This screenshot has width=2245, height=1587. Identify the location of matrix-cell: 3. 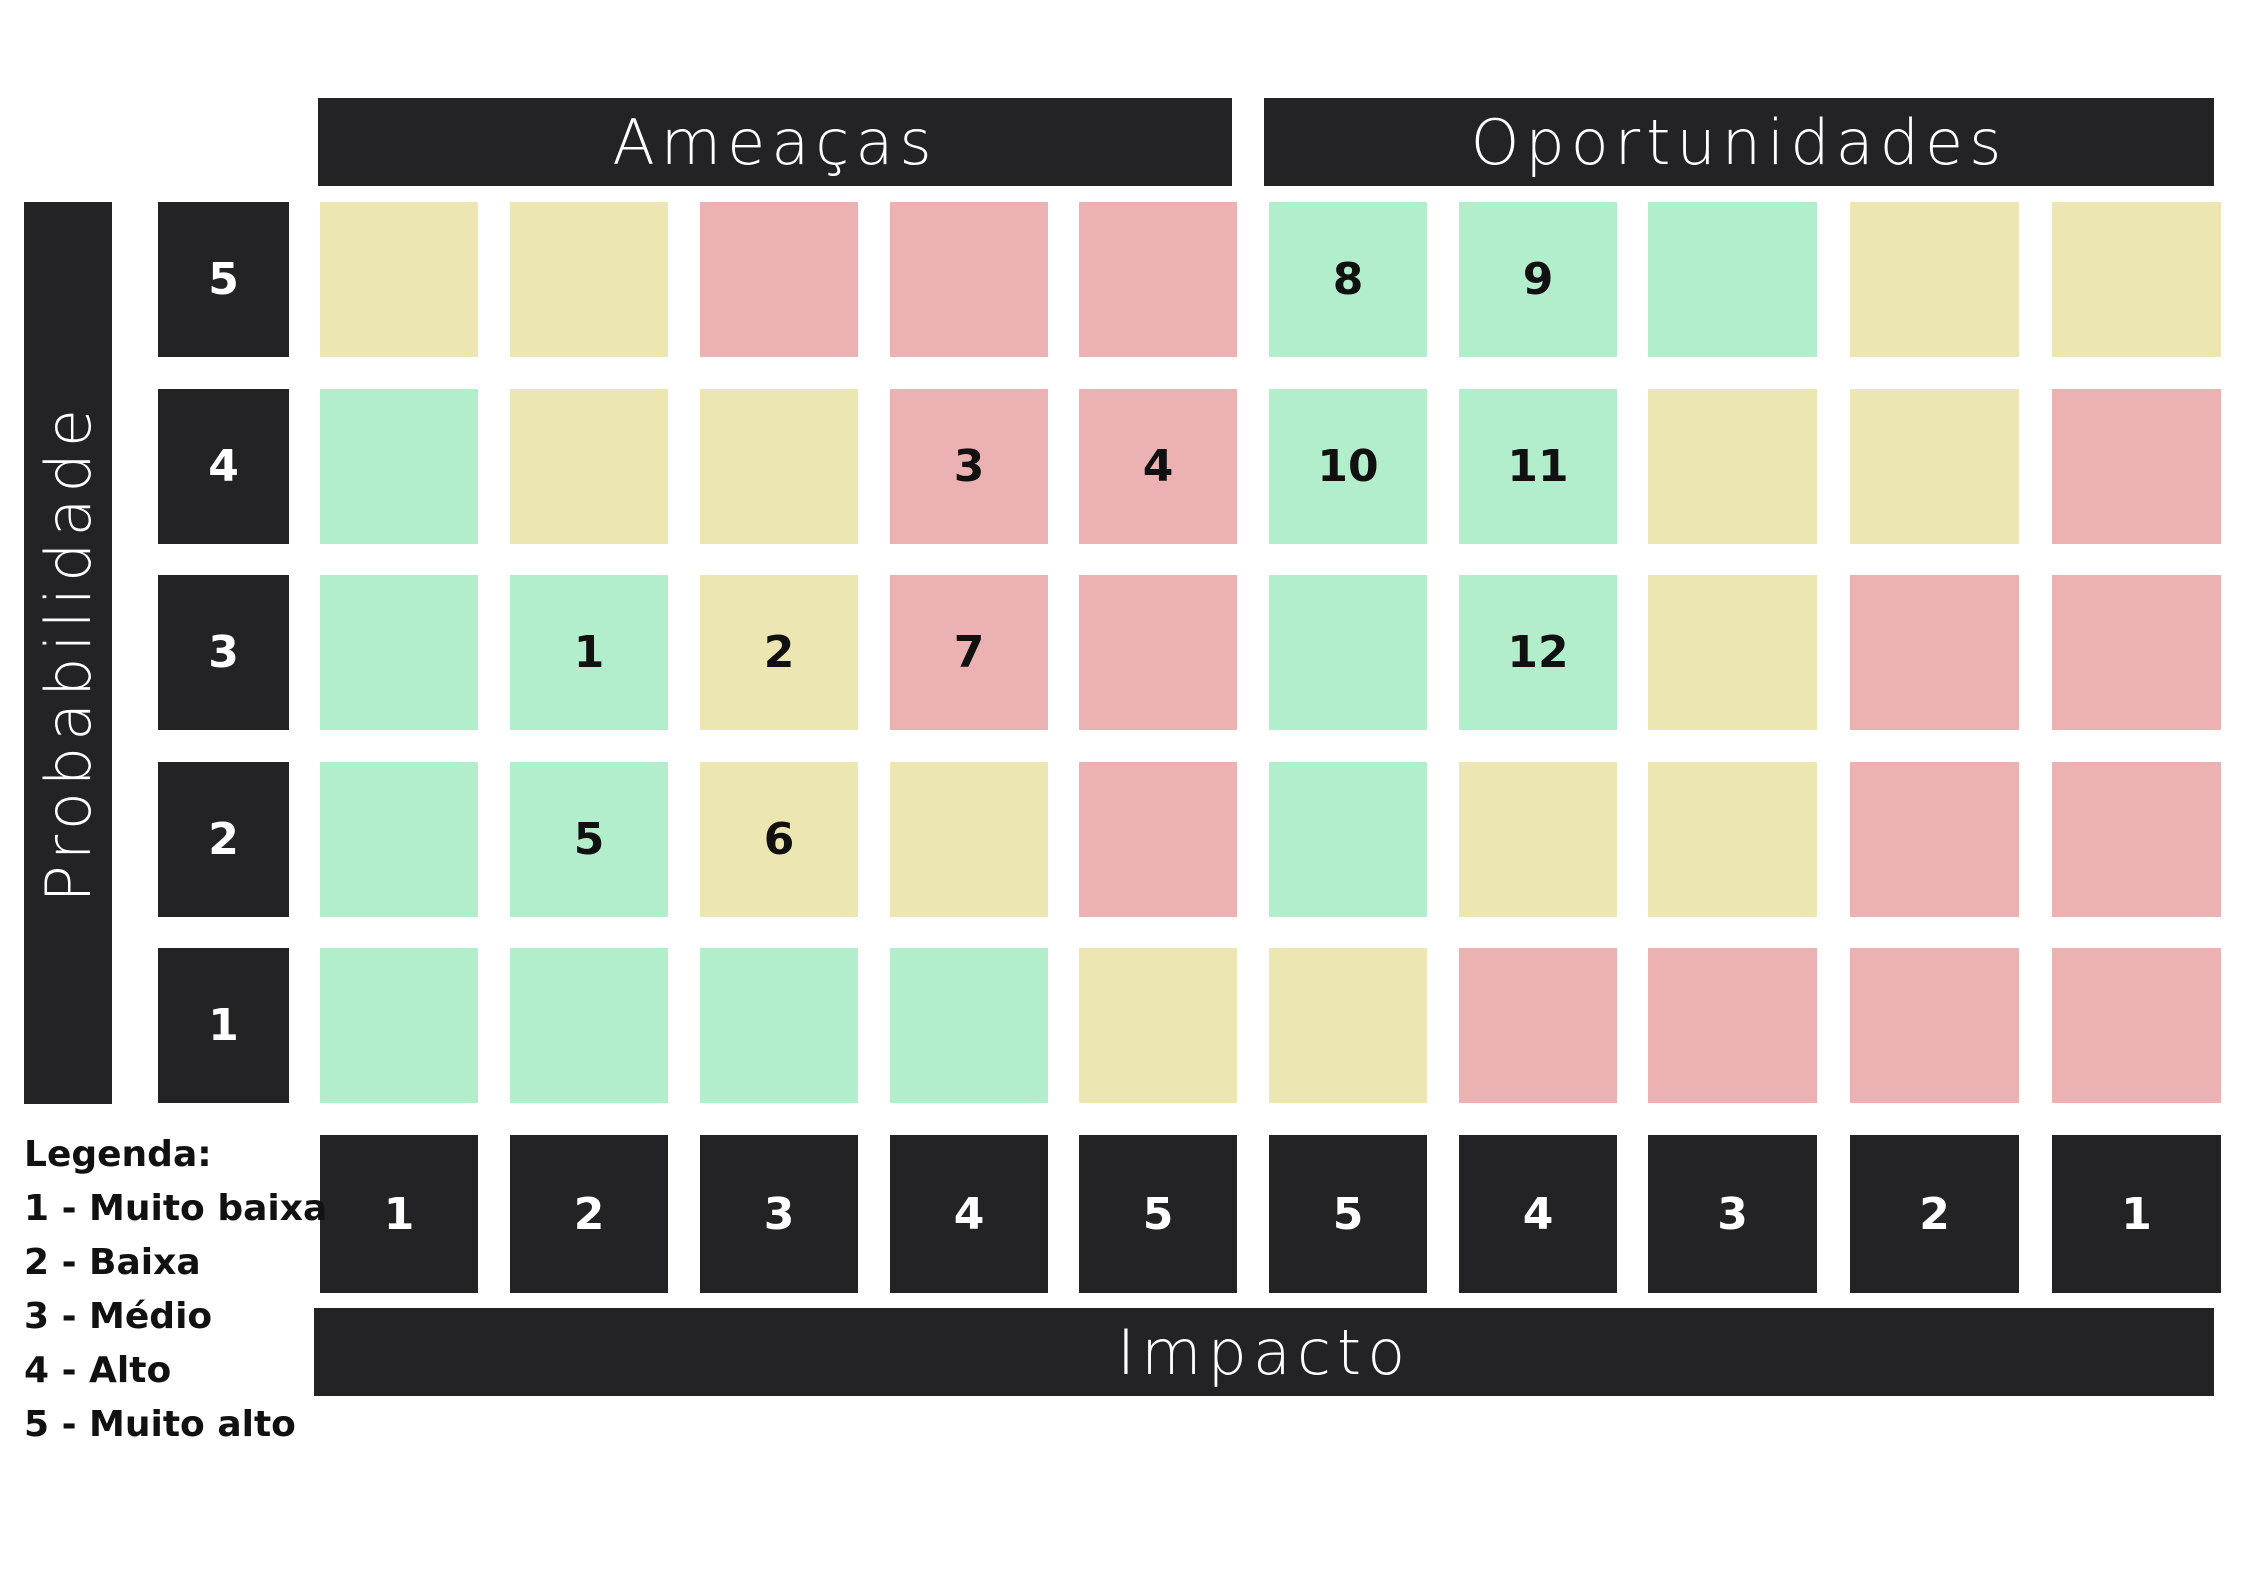
(969, 466).